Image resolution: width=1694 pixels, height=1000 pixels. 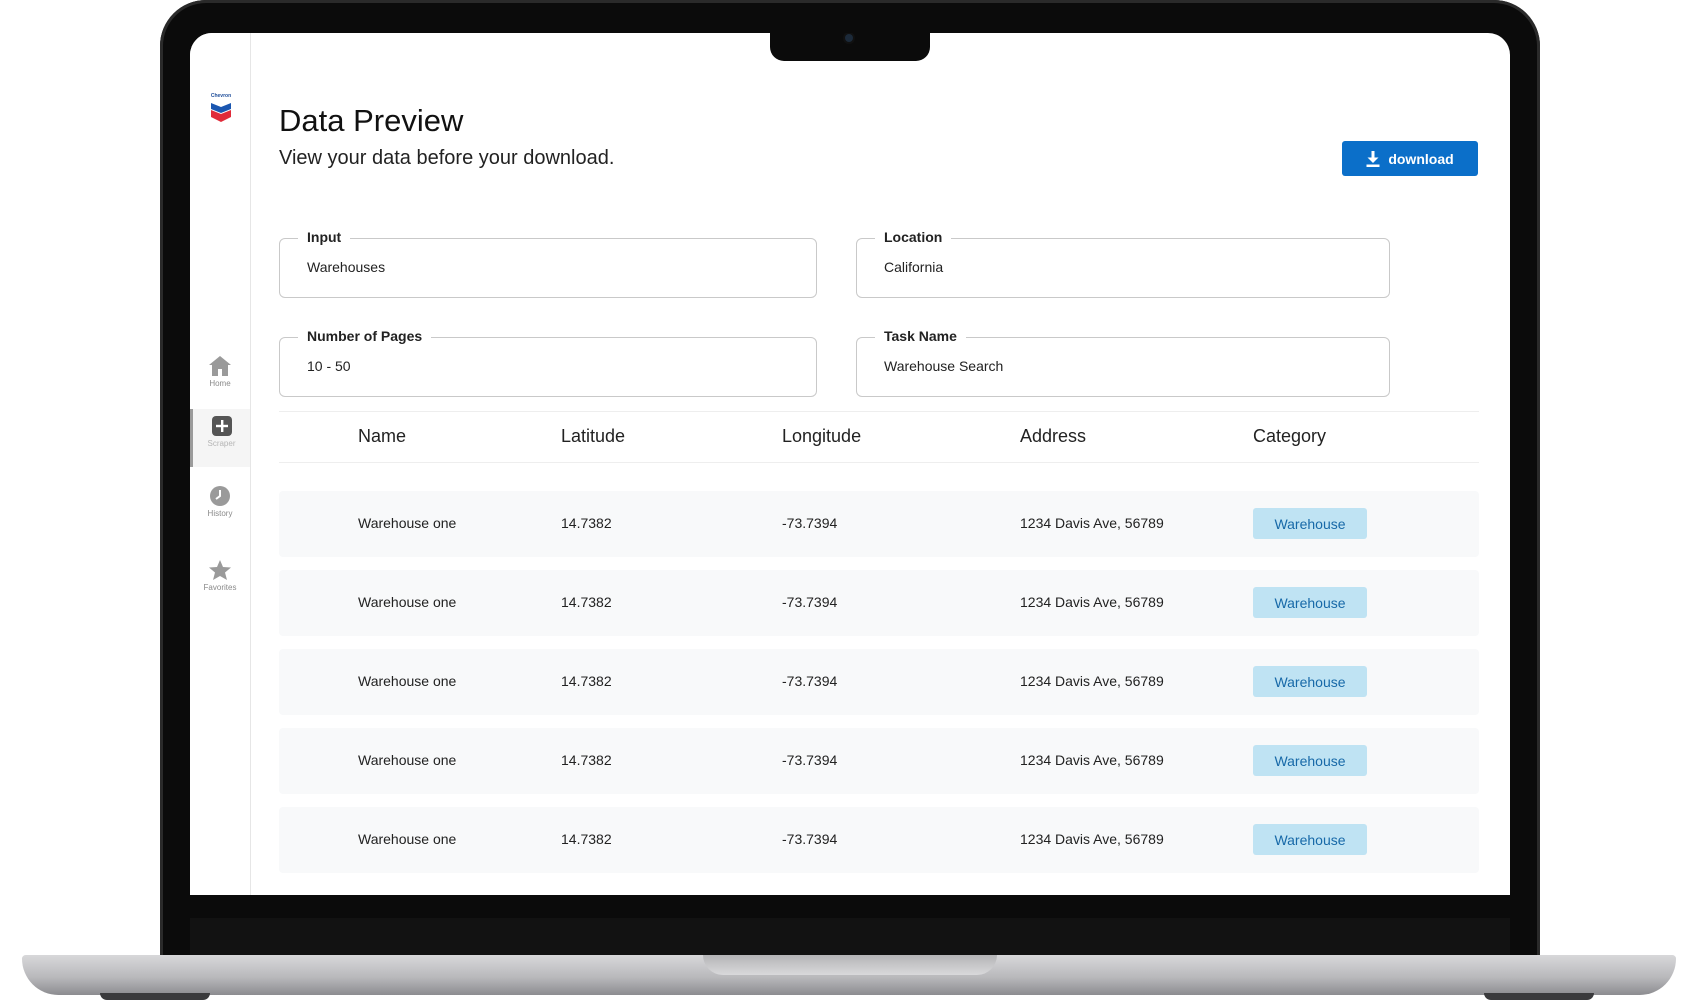 I want to click on column-header-latitude: Latitude, so click(x=593, y=436).